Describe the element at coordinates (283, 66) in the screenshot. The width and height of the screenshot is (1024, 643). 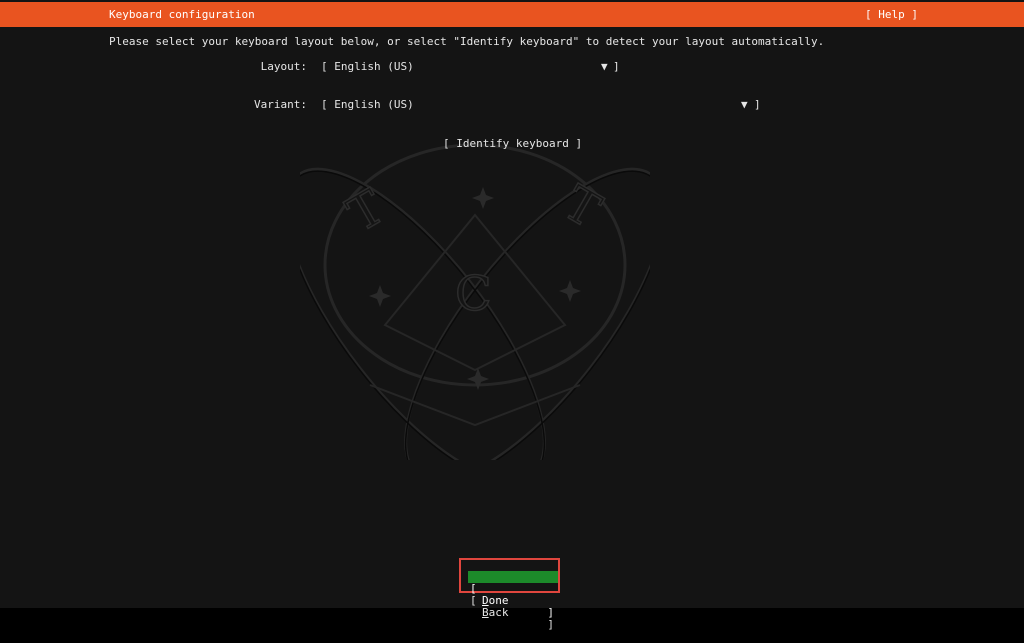
I see `layout-label: Layout:` at that location.